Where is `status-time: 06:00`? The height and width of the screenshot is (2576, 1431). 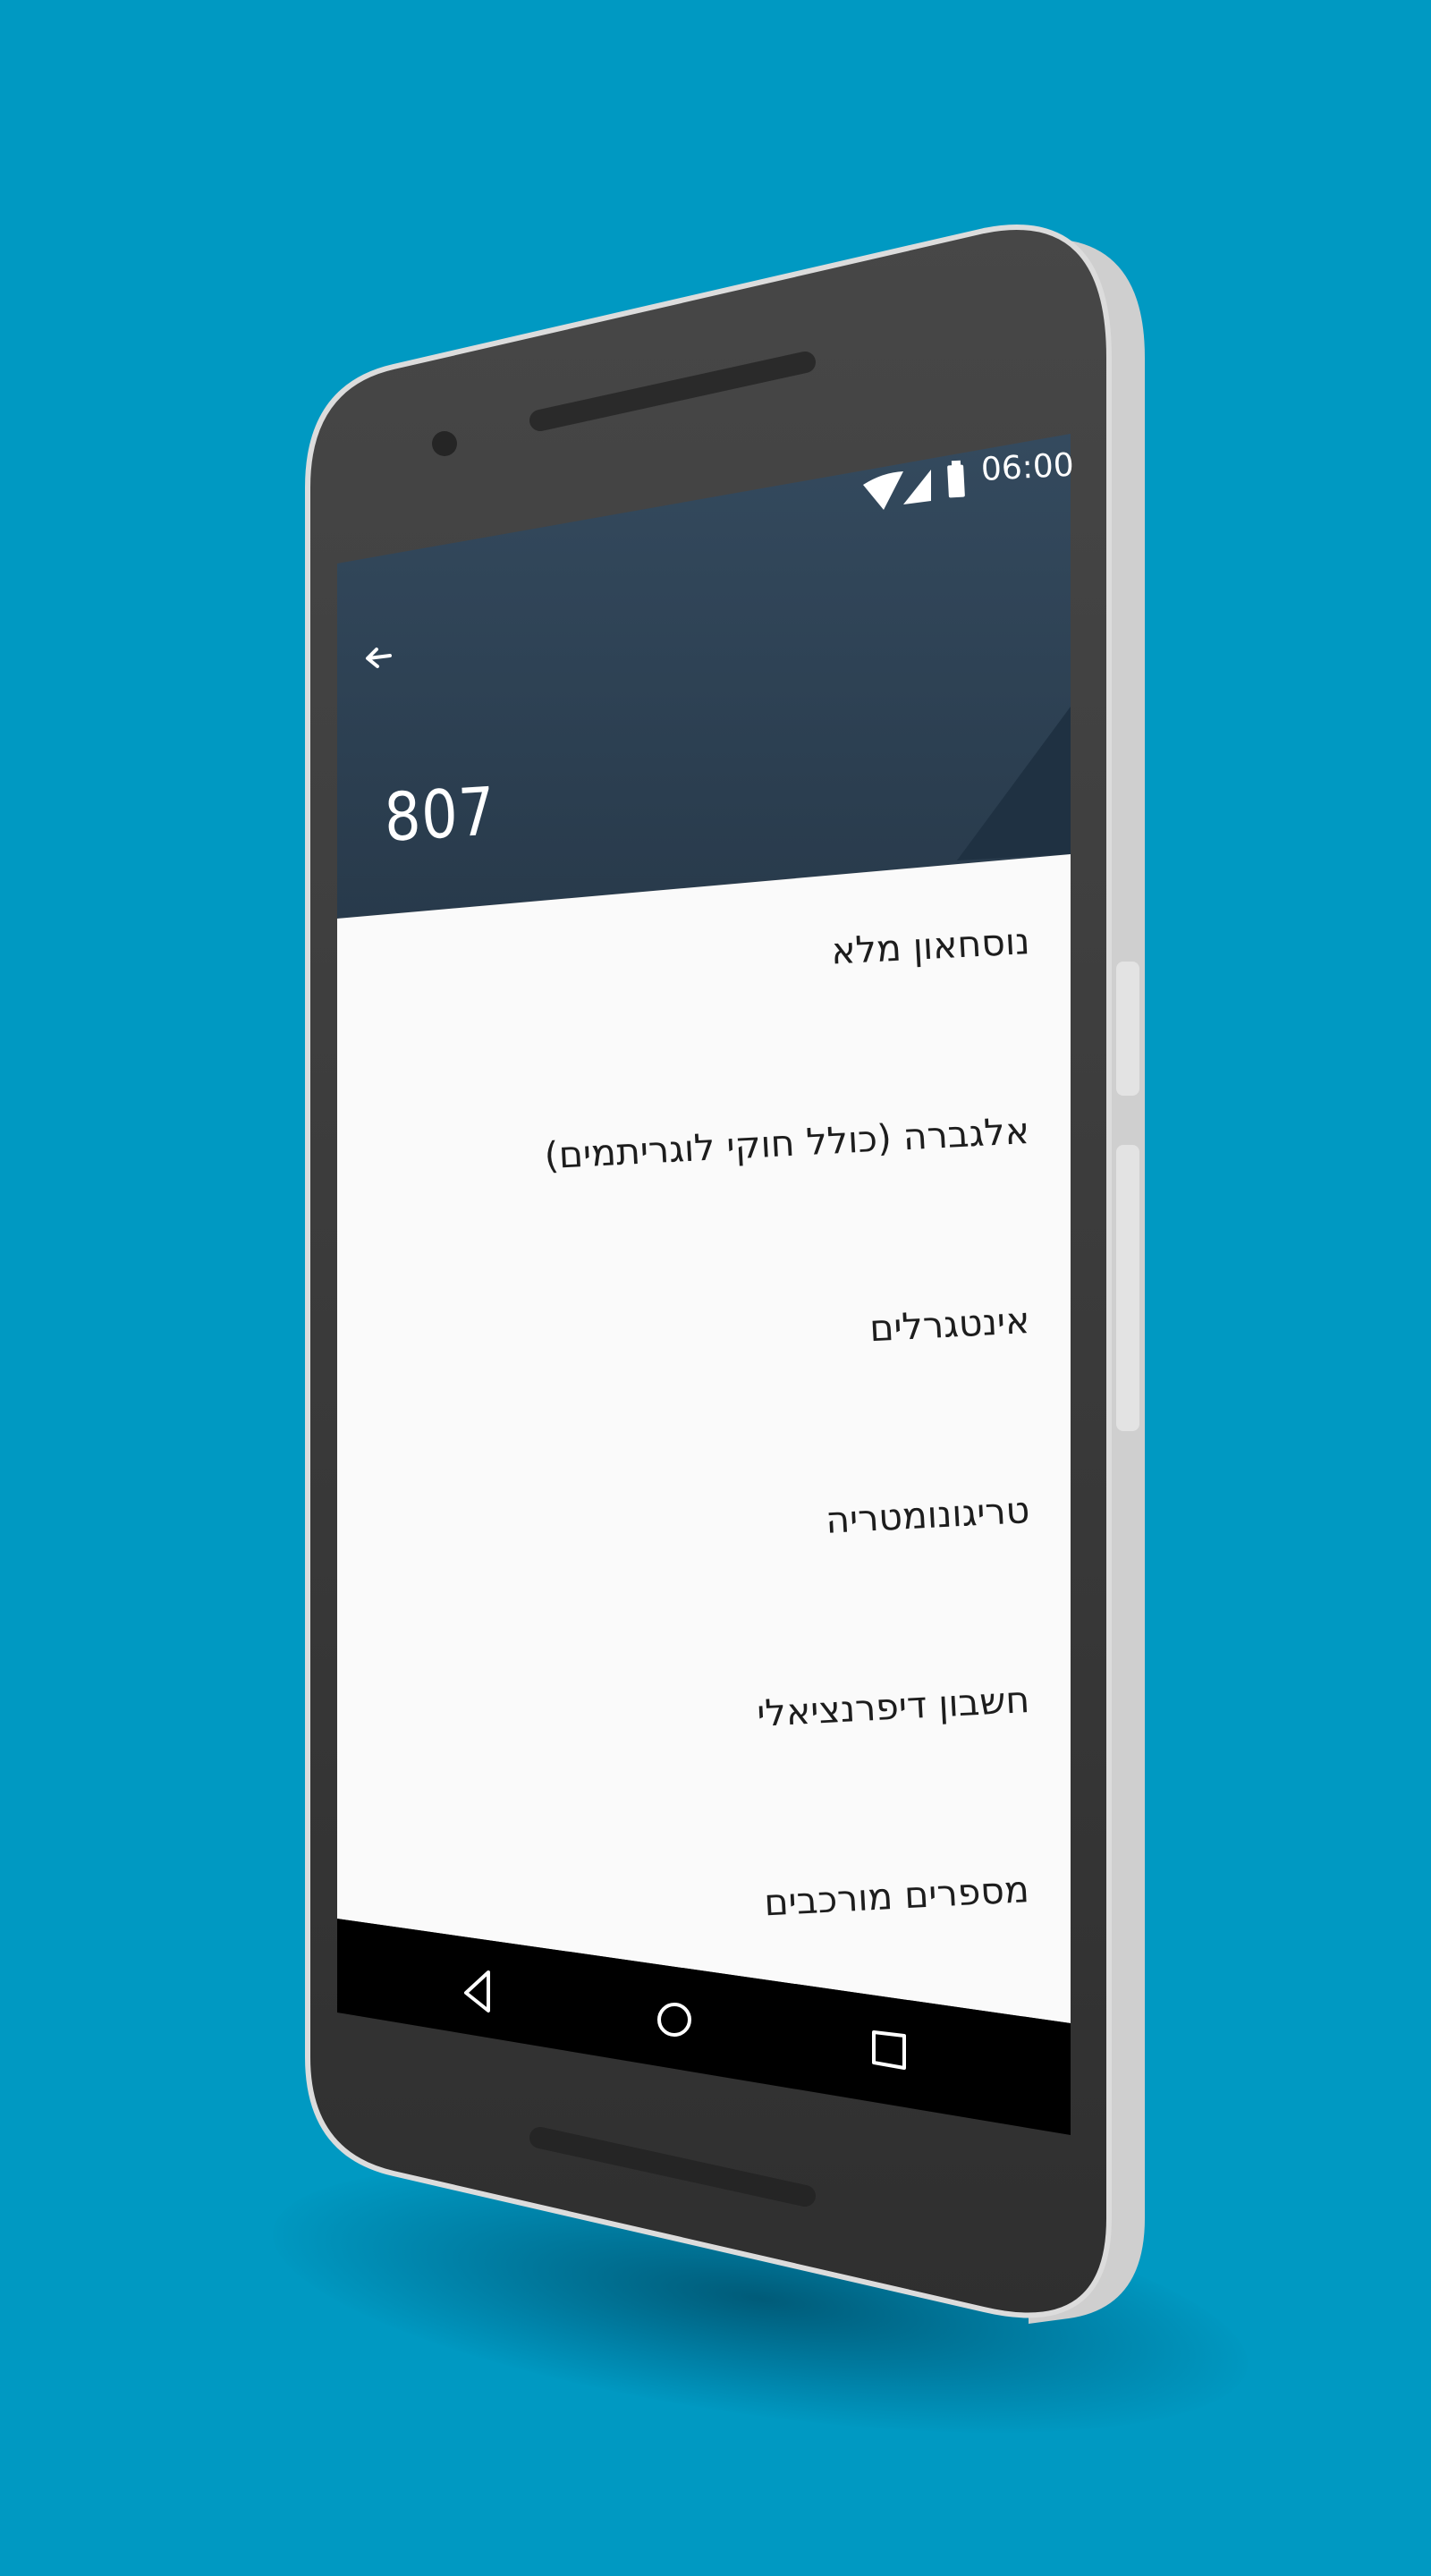
status-time: 06:00 is located at coordinates (1028, 467).